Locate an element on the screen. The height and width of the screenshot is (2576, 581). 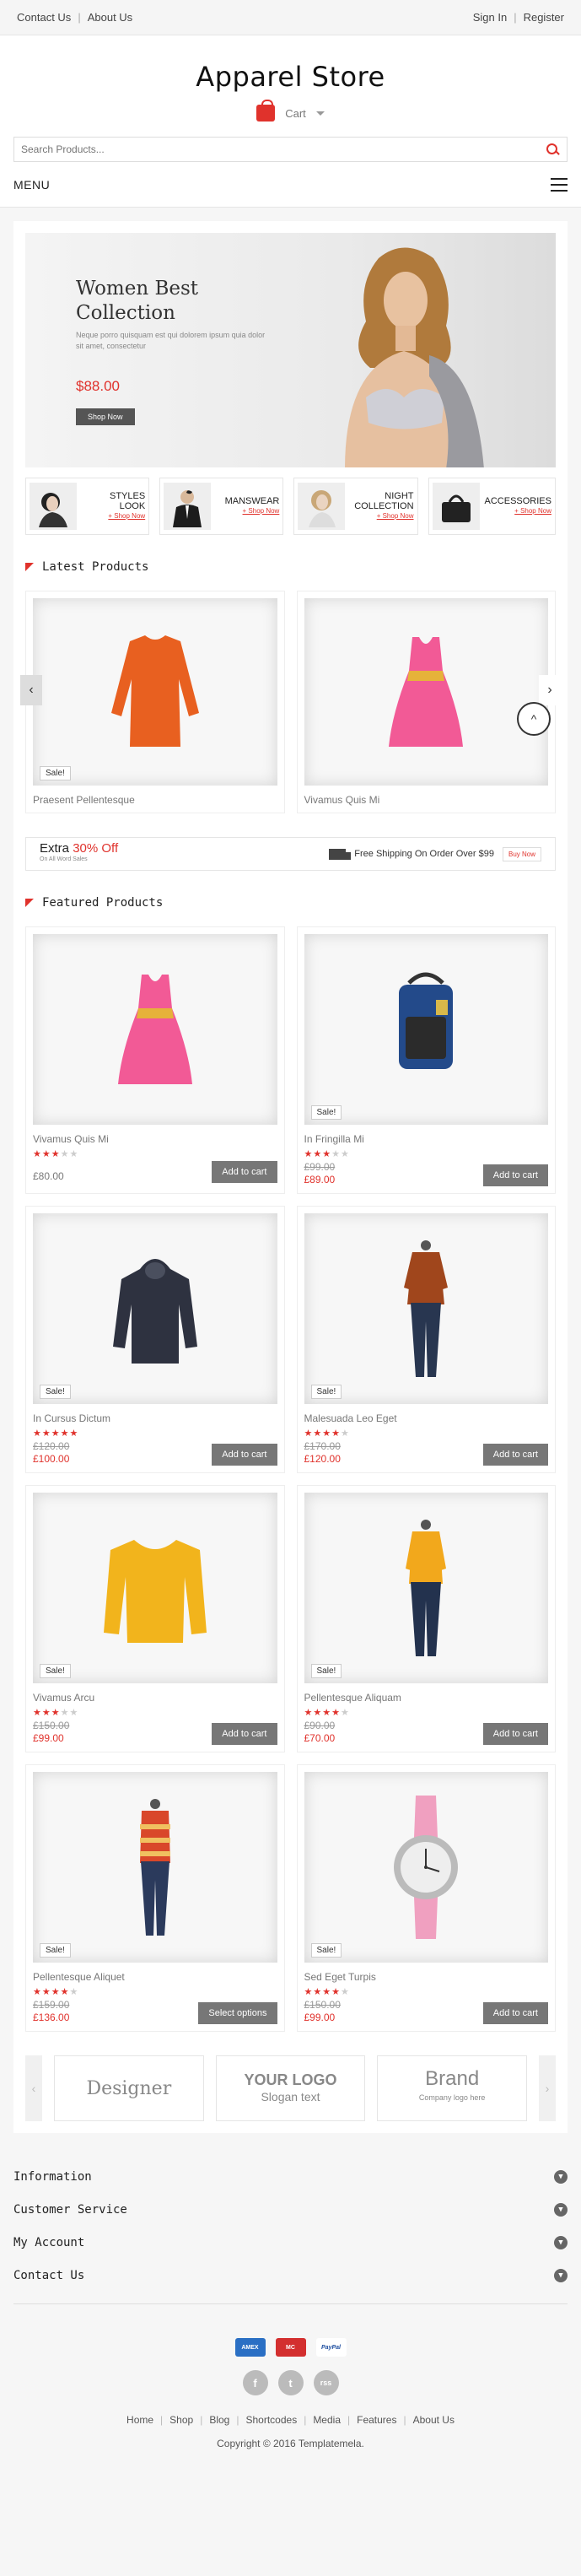
rss-icon: rss is located at coordinates (326, 2382).